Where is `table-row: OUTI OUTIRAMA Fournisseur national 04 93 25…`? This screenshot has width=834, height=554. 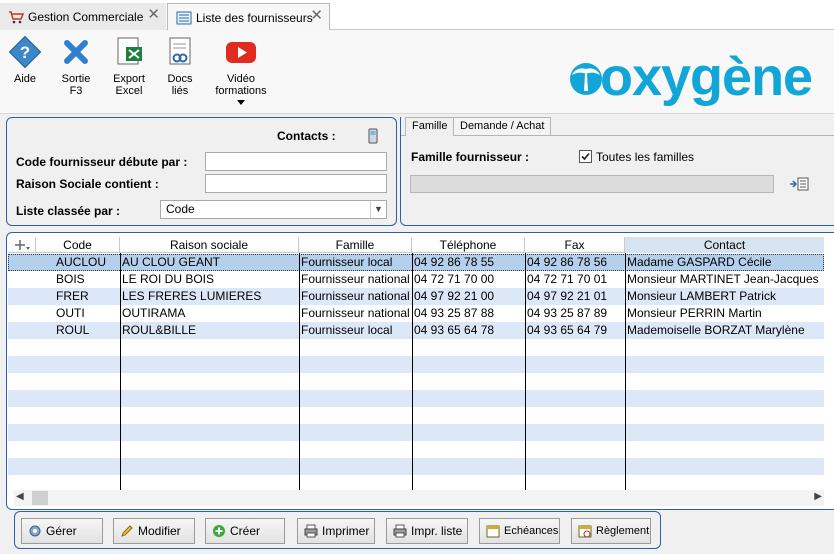 table-row: OUTI OUTIRAMA Fournisseur national 04 93 25… is located at coordinates (416, 313).